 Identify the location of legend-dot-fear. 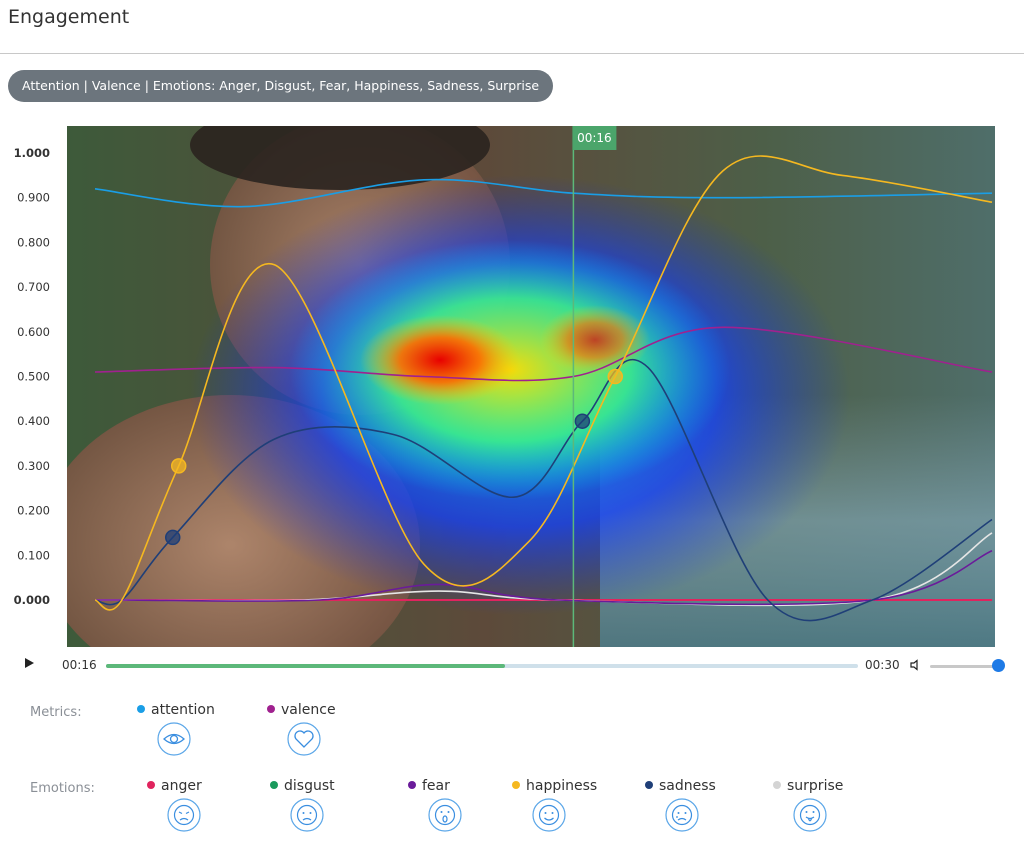
(412, 785).